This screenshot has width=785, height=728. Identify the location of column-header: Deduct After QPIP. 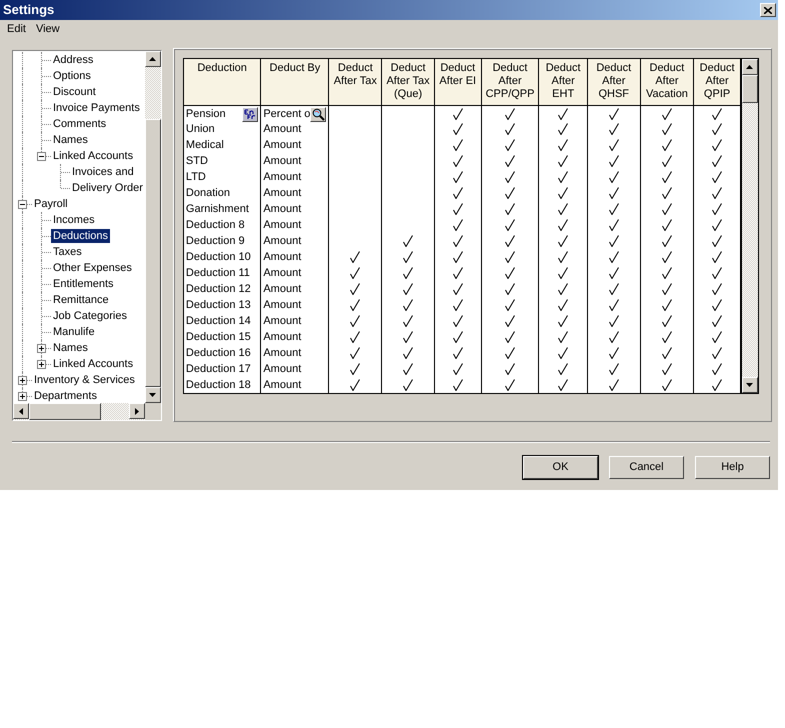
(717, 82).